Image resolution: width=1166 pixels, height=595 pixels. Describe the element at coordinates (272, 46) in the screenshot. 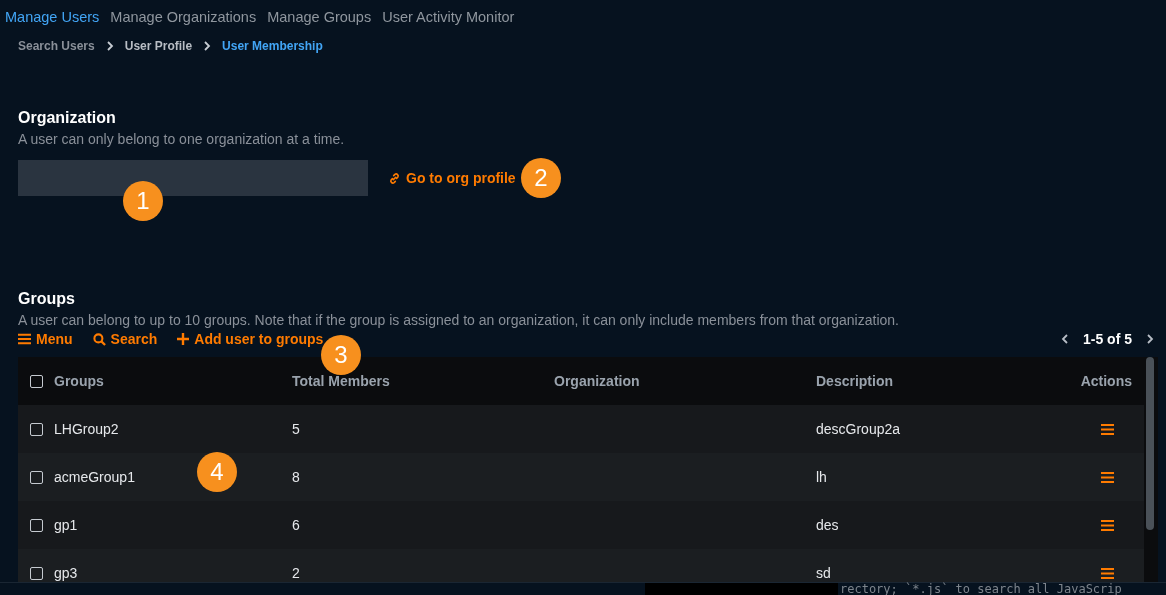

I see `breadcrumb-link: User Membership` at that location.